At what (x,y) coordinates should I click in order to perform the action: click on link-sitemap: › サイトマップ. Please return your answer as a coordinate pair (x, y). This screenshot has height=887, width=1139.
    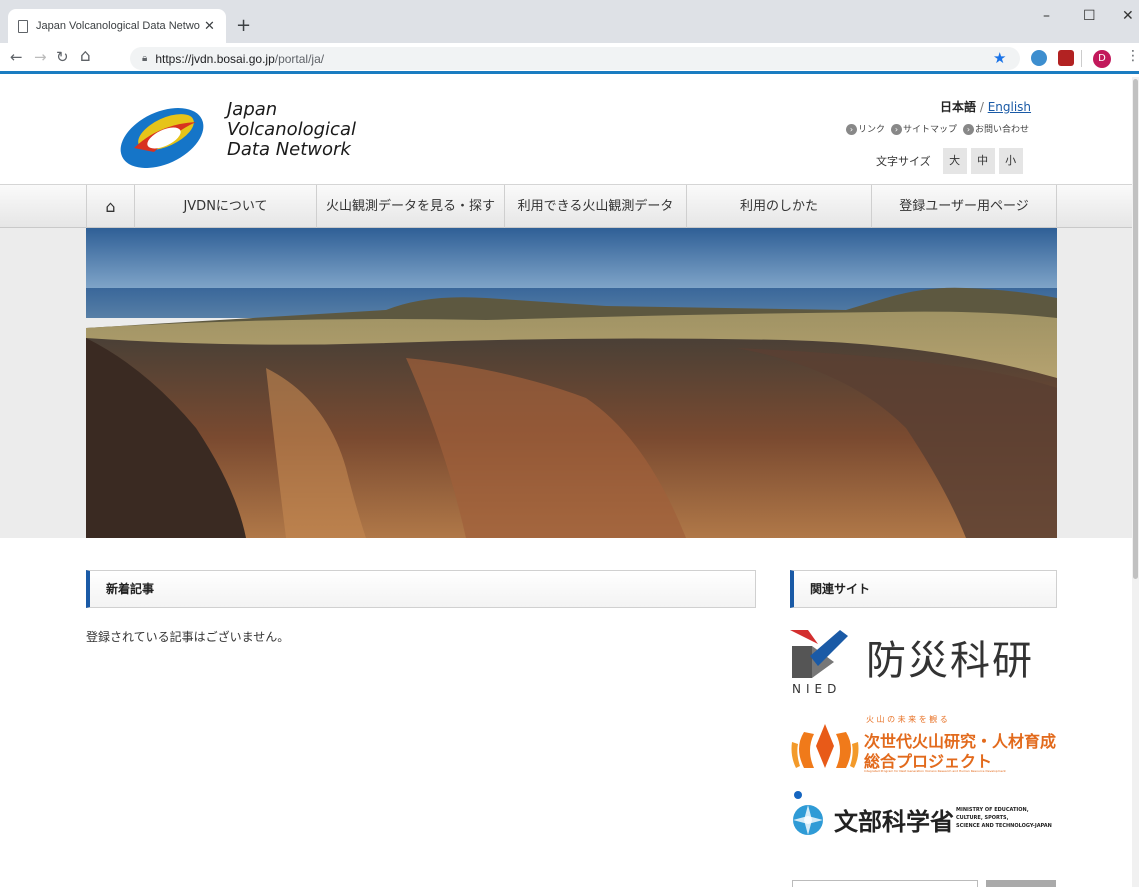
    Looking at the image, I should click on (924, 128).